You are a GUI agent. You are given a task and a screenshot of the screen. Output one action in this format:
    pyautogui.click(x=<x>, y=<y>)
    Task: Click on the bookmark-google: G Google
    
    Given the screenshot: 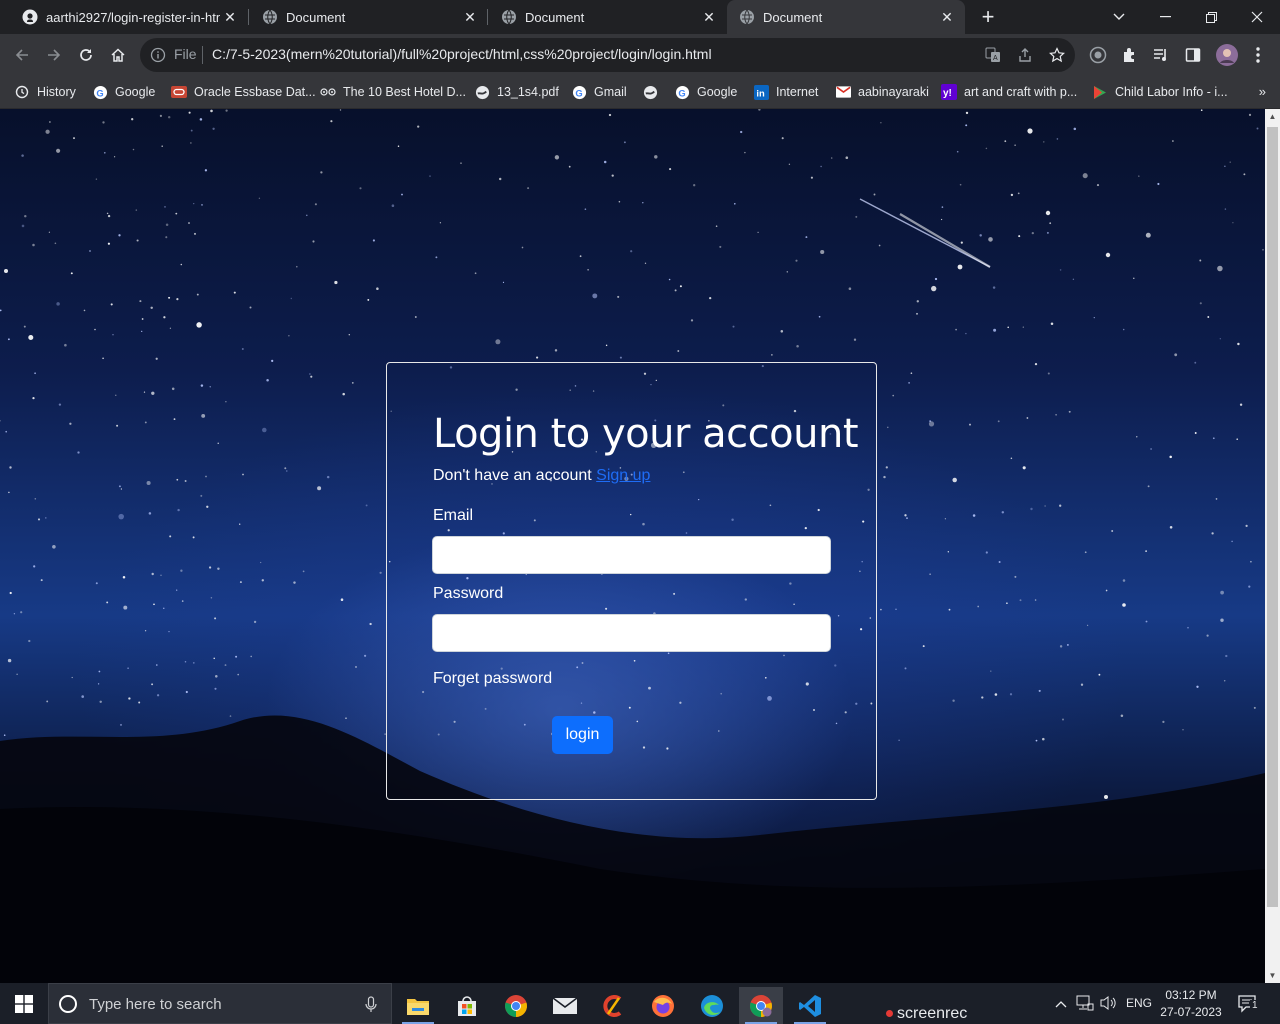 What is the action you would take?
    pyautogui.click(x=123, y=92)
    